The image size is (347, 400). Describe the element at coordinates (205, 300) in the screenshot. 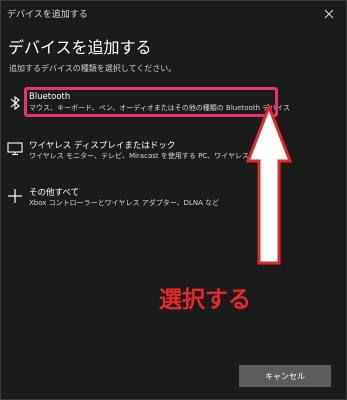

I see `annotation-text: 選択する` at that location.